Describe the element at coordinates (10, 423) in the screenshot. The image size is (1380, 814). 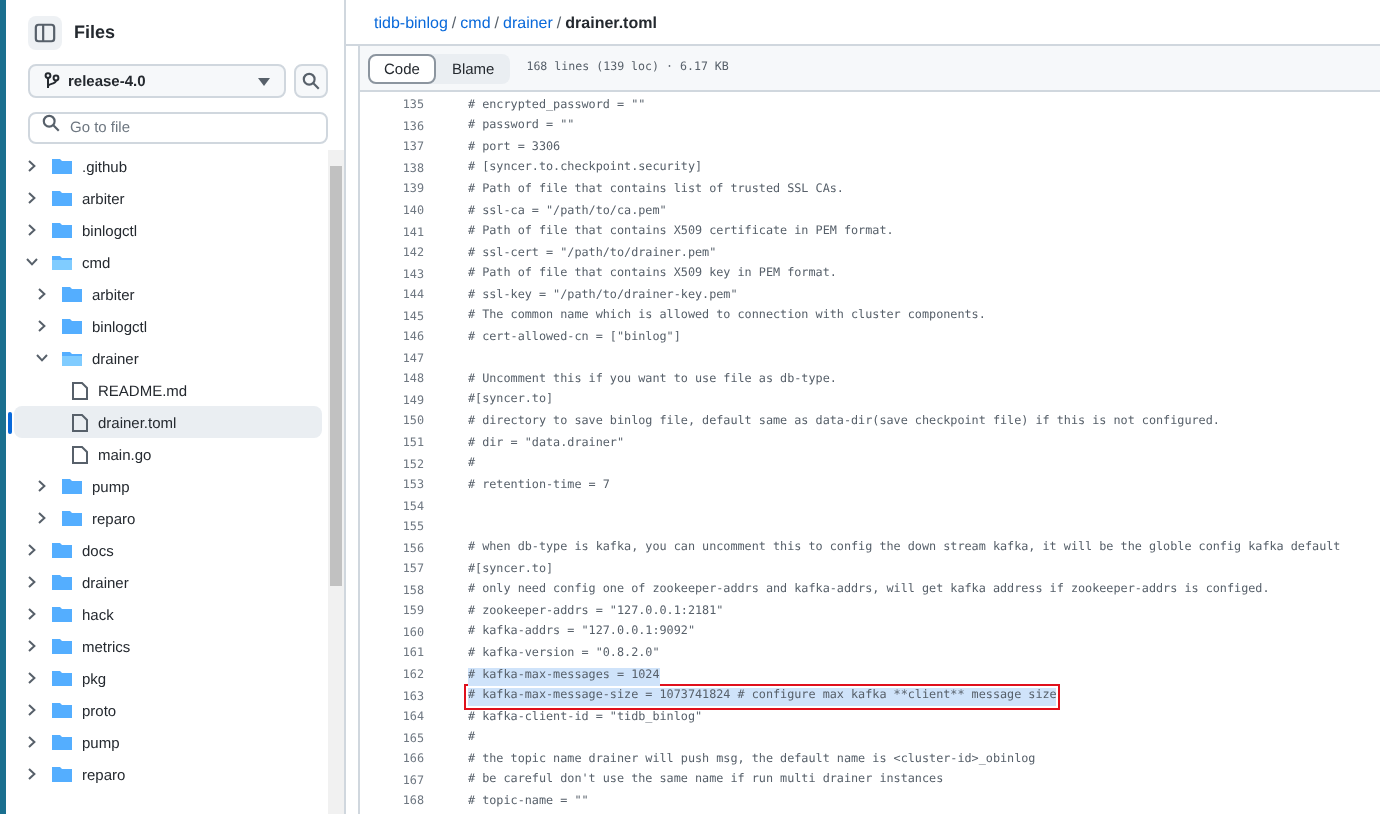
I see `selection-indicator` at that location.